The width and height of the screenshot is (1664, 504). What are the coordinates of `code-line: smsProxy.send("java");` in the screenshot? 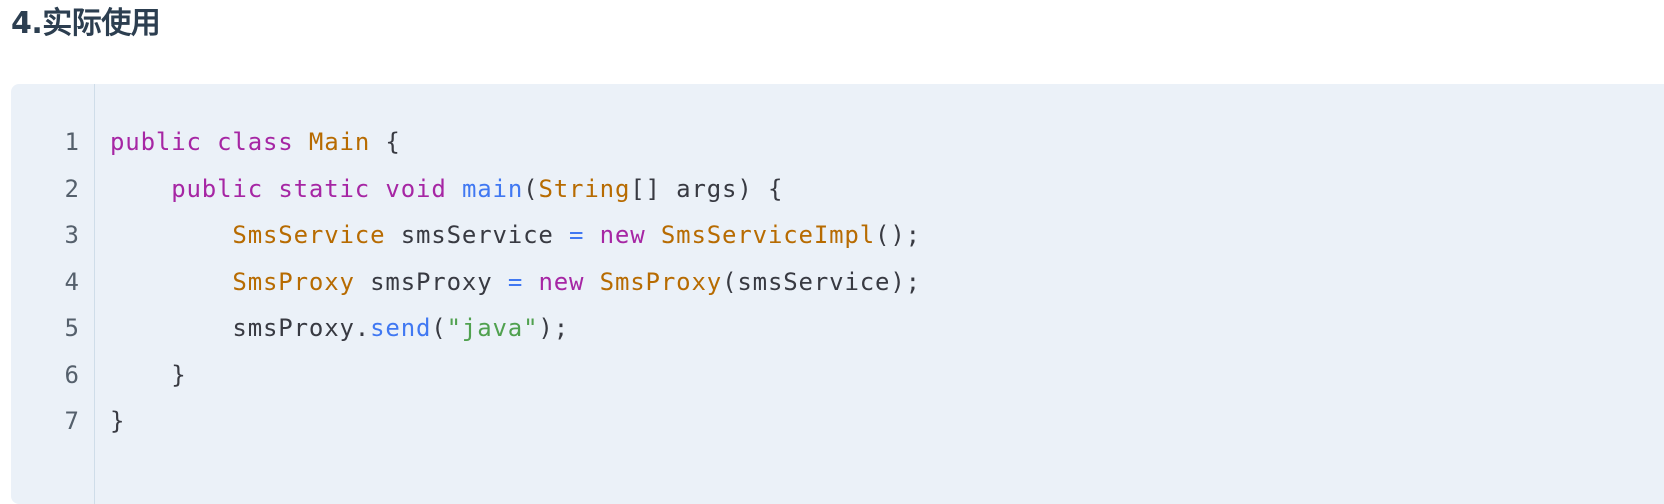 It's located at (339, 328).